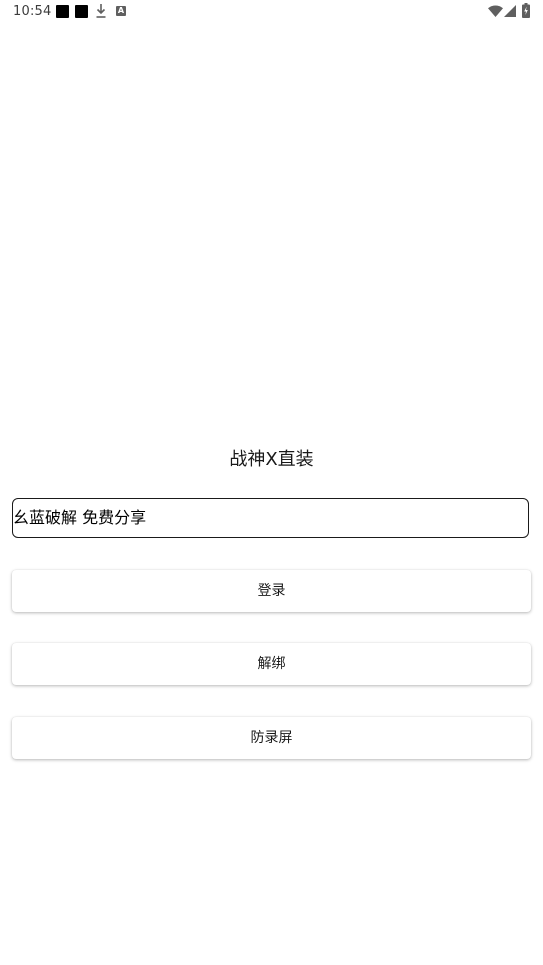  I want to click on app-title: 战神X直装, so click(271, 459).